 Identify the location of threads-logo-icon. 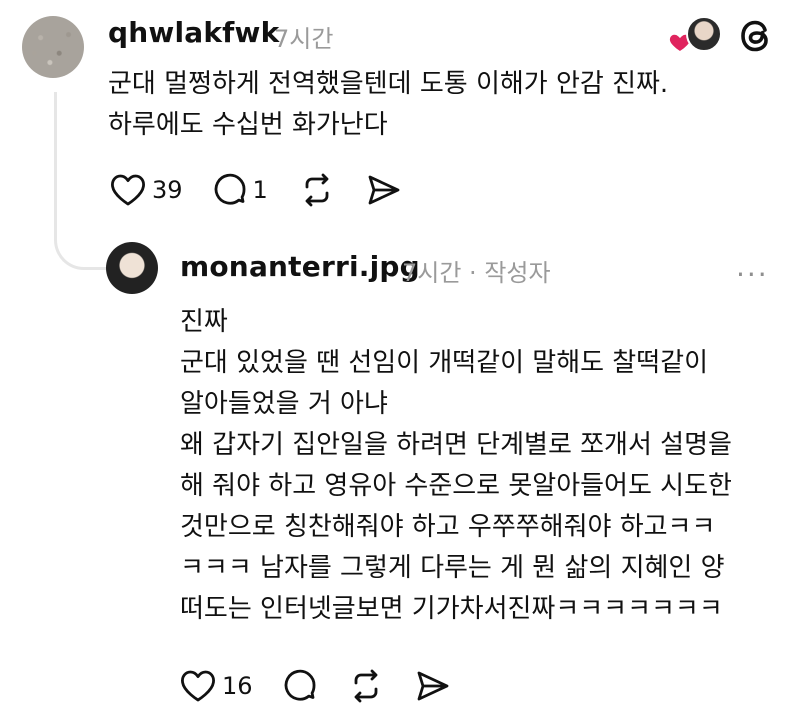
(756, 36).